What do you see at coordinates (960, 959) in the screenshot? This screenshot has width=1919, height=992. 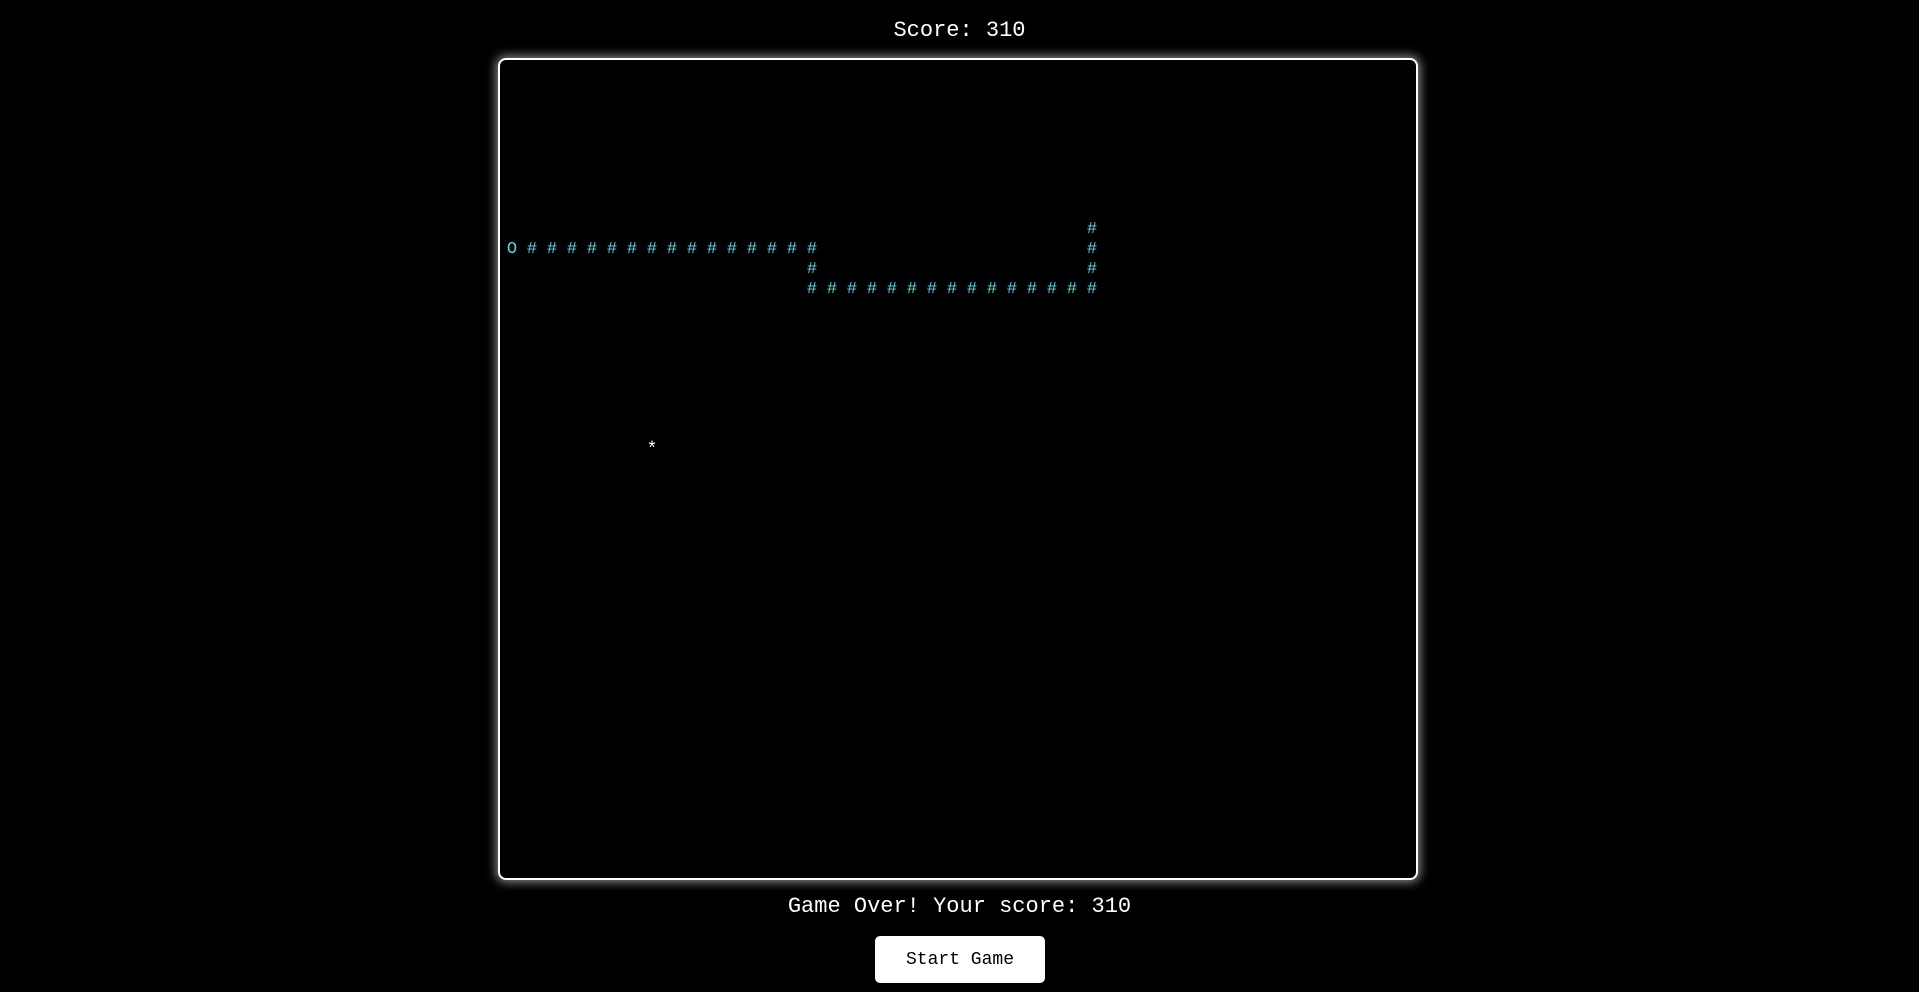 I see `start-game-button: Start Game` at bounding box center [960, 959].